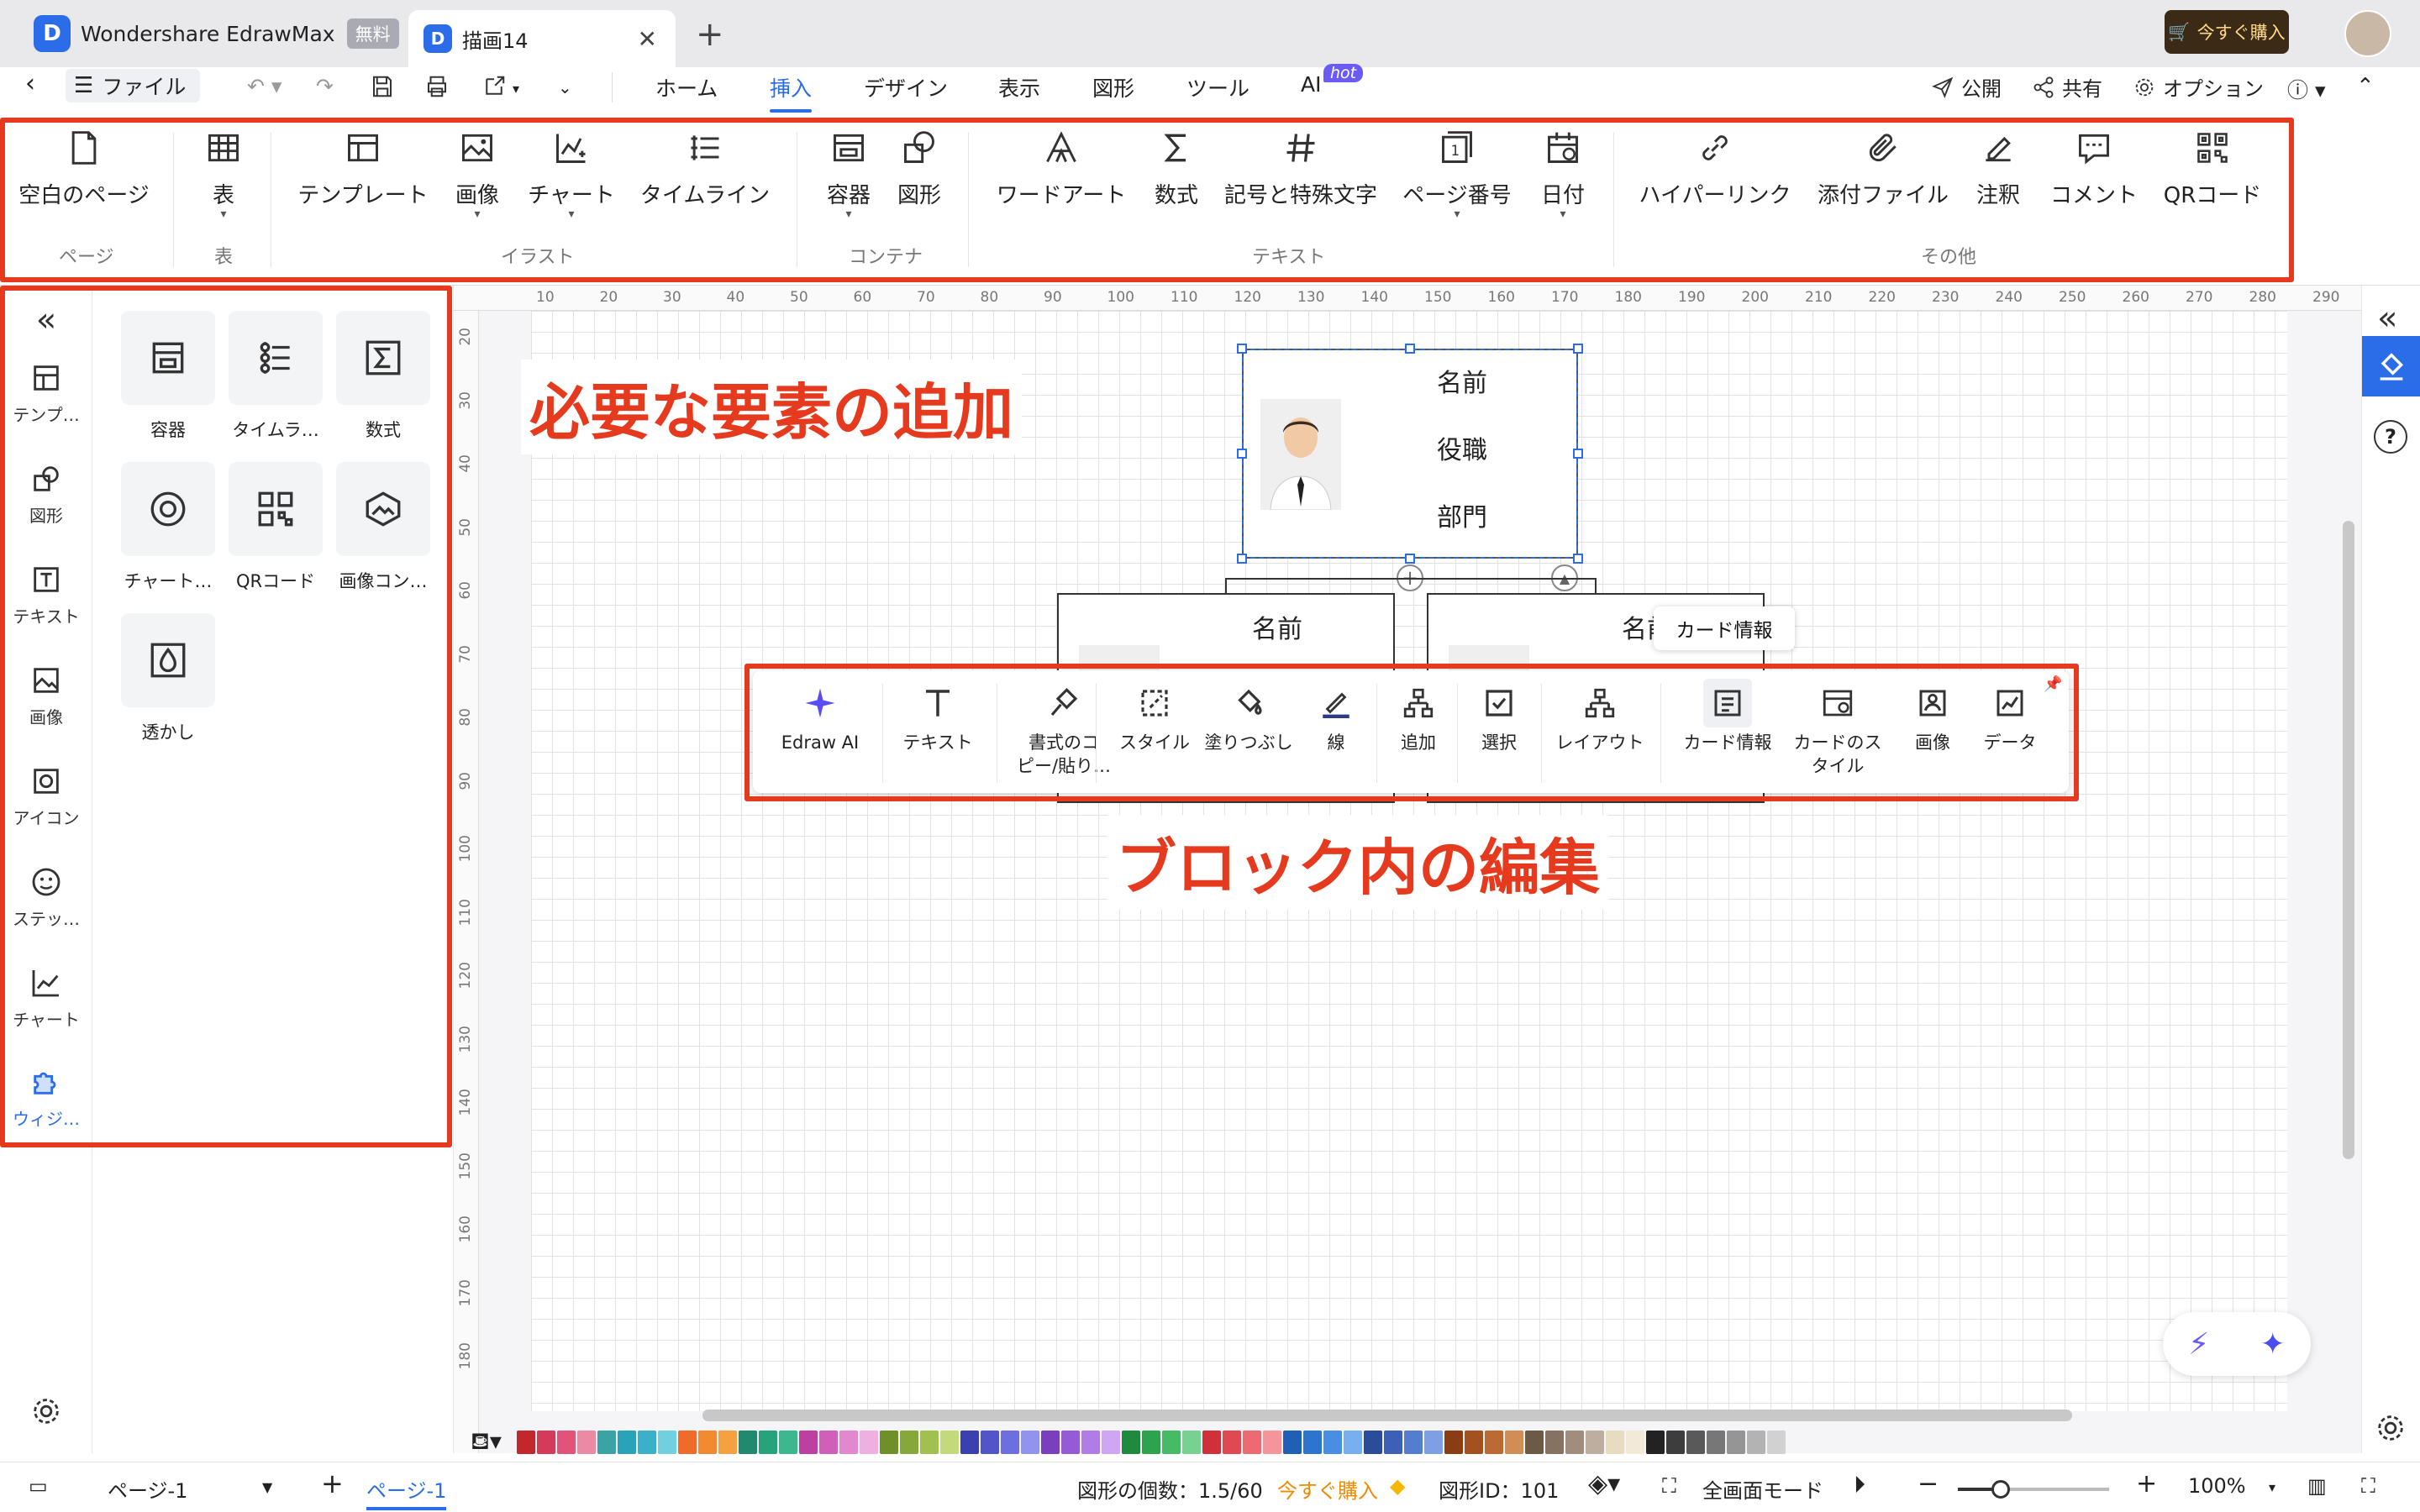 The image size is (2420, 1512). I want to click on float-card-style-button: カードのス タイル, so click(1838, 731).